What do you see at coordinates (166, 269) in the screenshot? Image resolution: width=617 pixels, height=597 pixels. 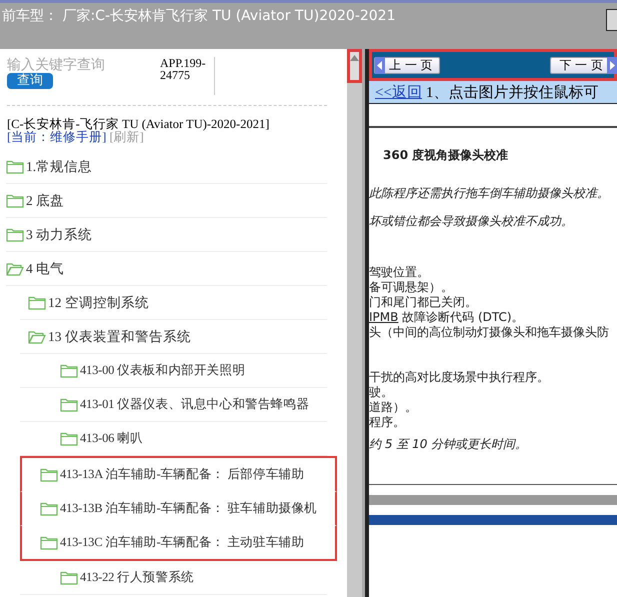 I see `tree-item: 4 电气` at bounding box center [166, 269].